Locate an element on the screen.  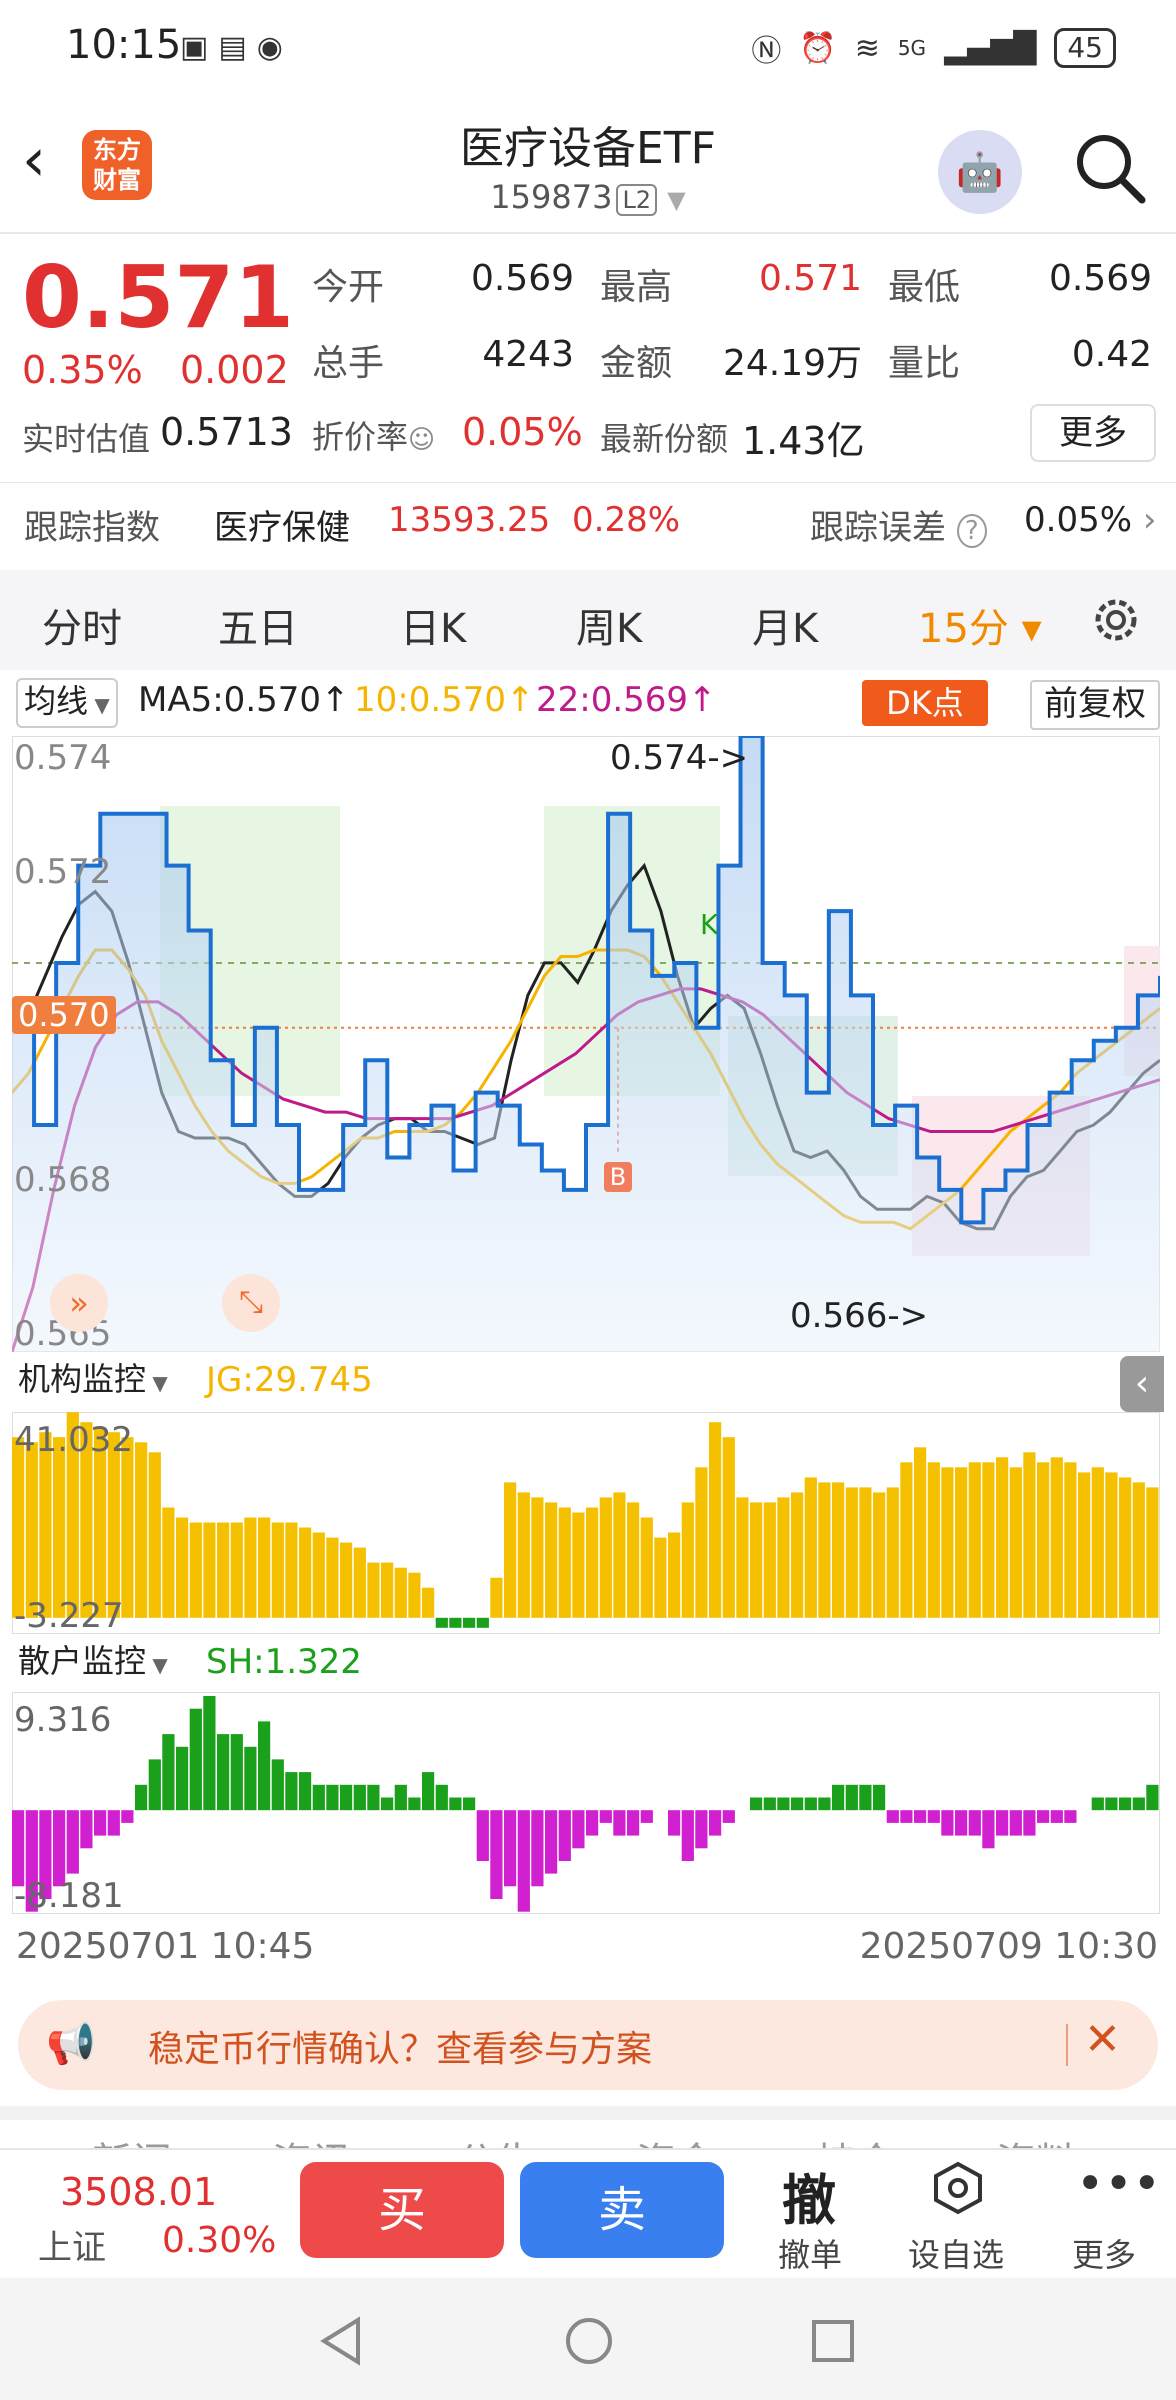
inst-selector: 机构监控 ▼ is located at coordinates (93, 1381).